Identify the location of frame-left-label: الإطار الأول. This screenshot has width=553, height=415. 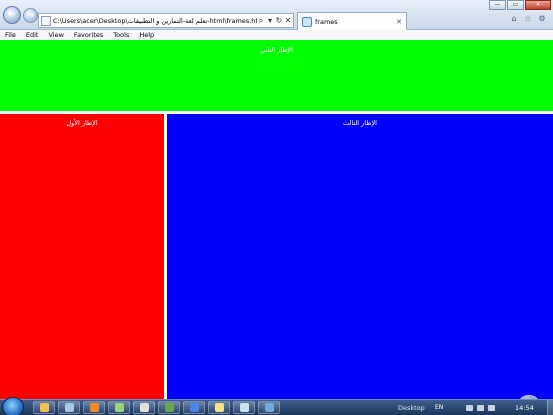
(82, 123).